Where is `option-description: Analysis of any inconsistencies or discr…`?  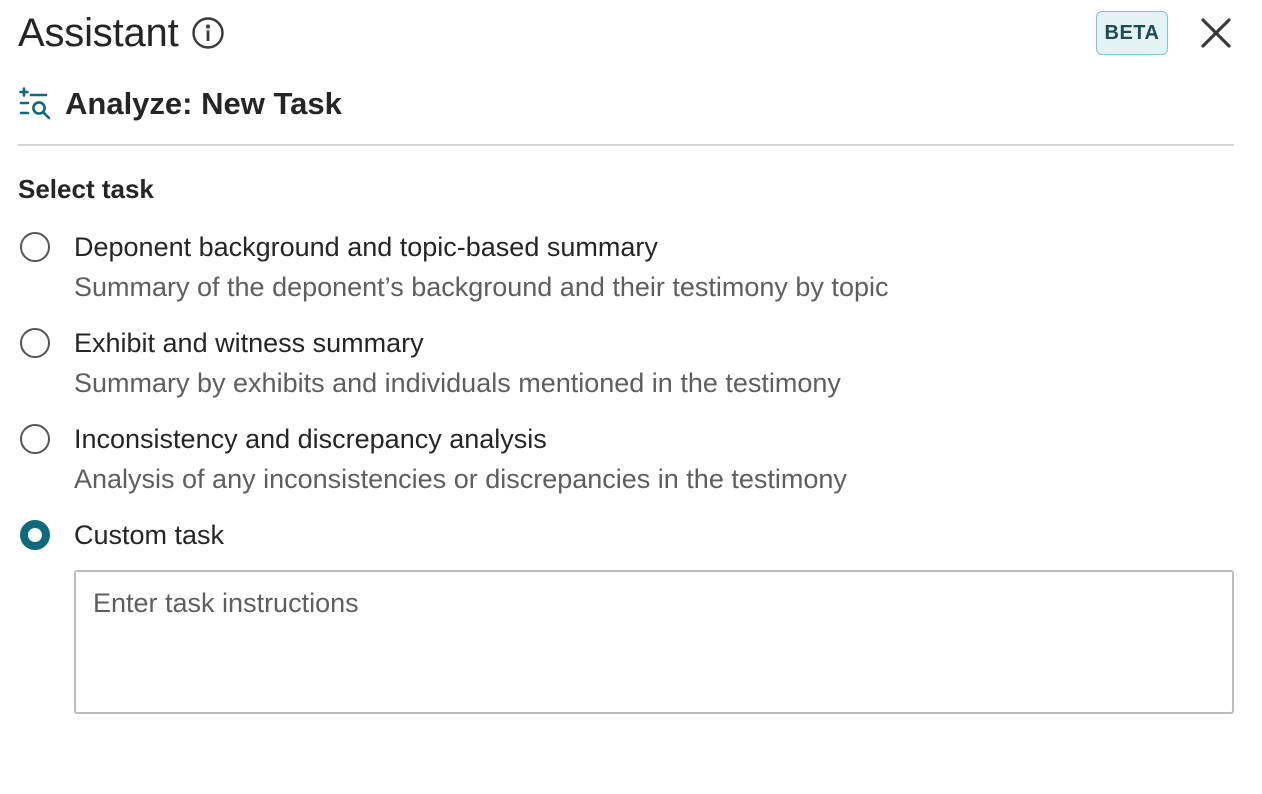 option-description: Analysis of any inconsistencies or discr… is located at coordinates (460, 479).